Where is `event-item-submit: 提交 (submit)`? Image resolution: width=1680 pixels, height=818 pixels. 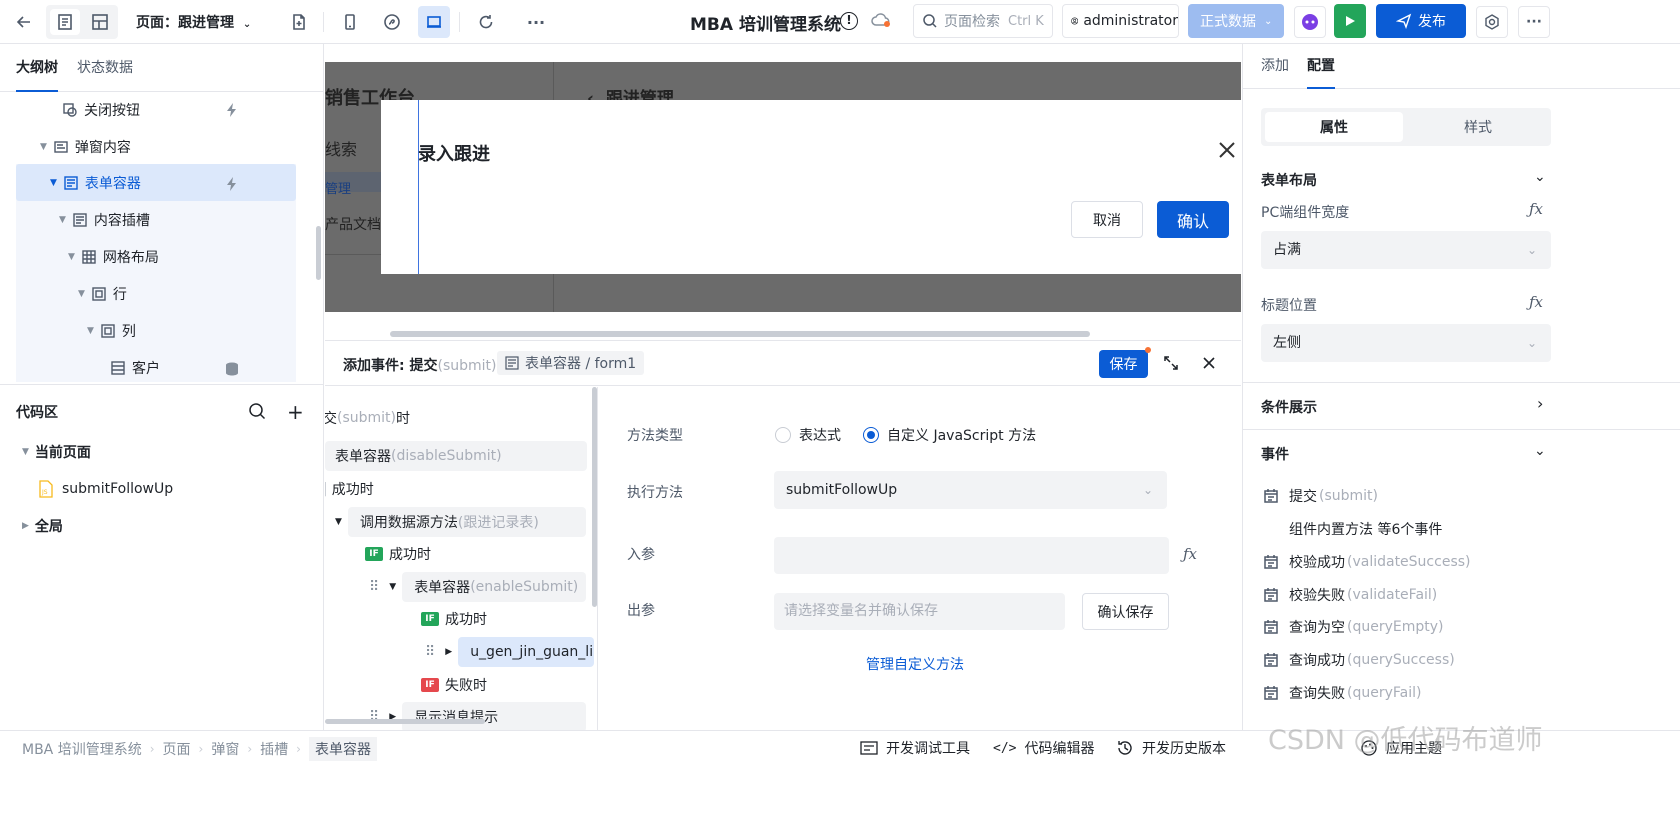 event-item-submit: 提交 (submit) is located at coordinates (1320, 496).